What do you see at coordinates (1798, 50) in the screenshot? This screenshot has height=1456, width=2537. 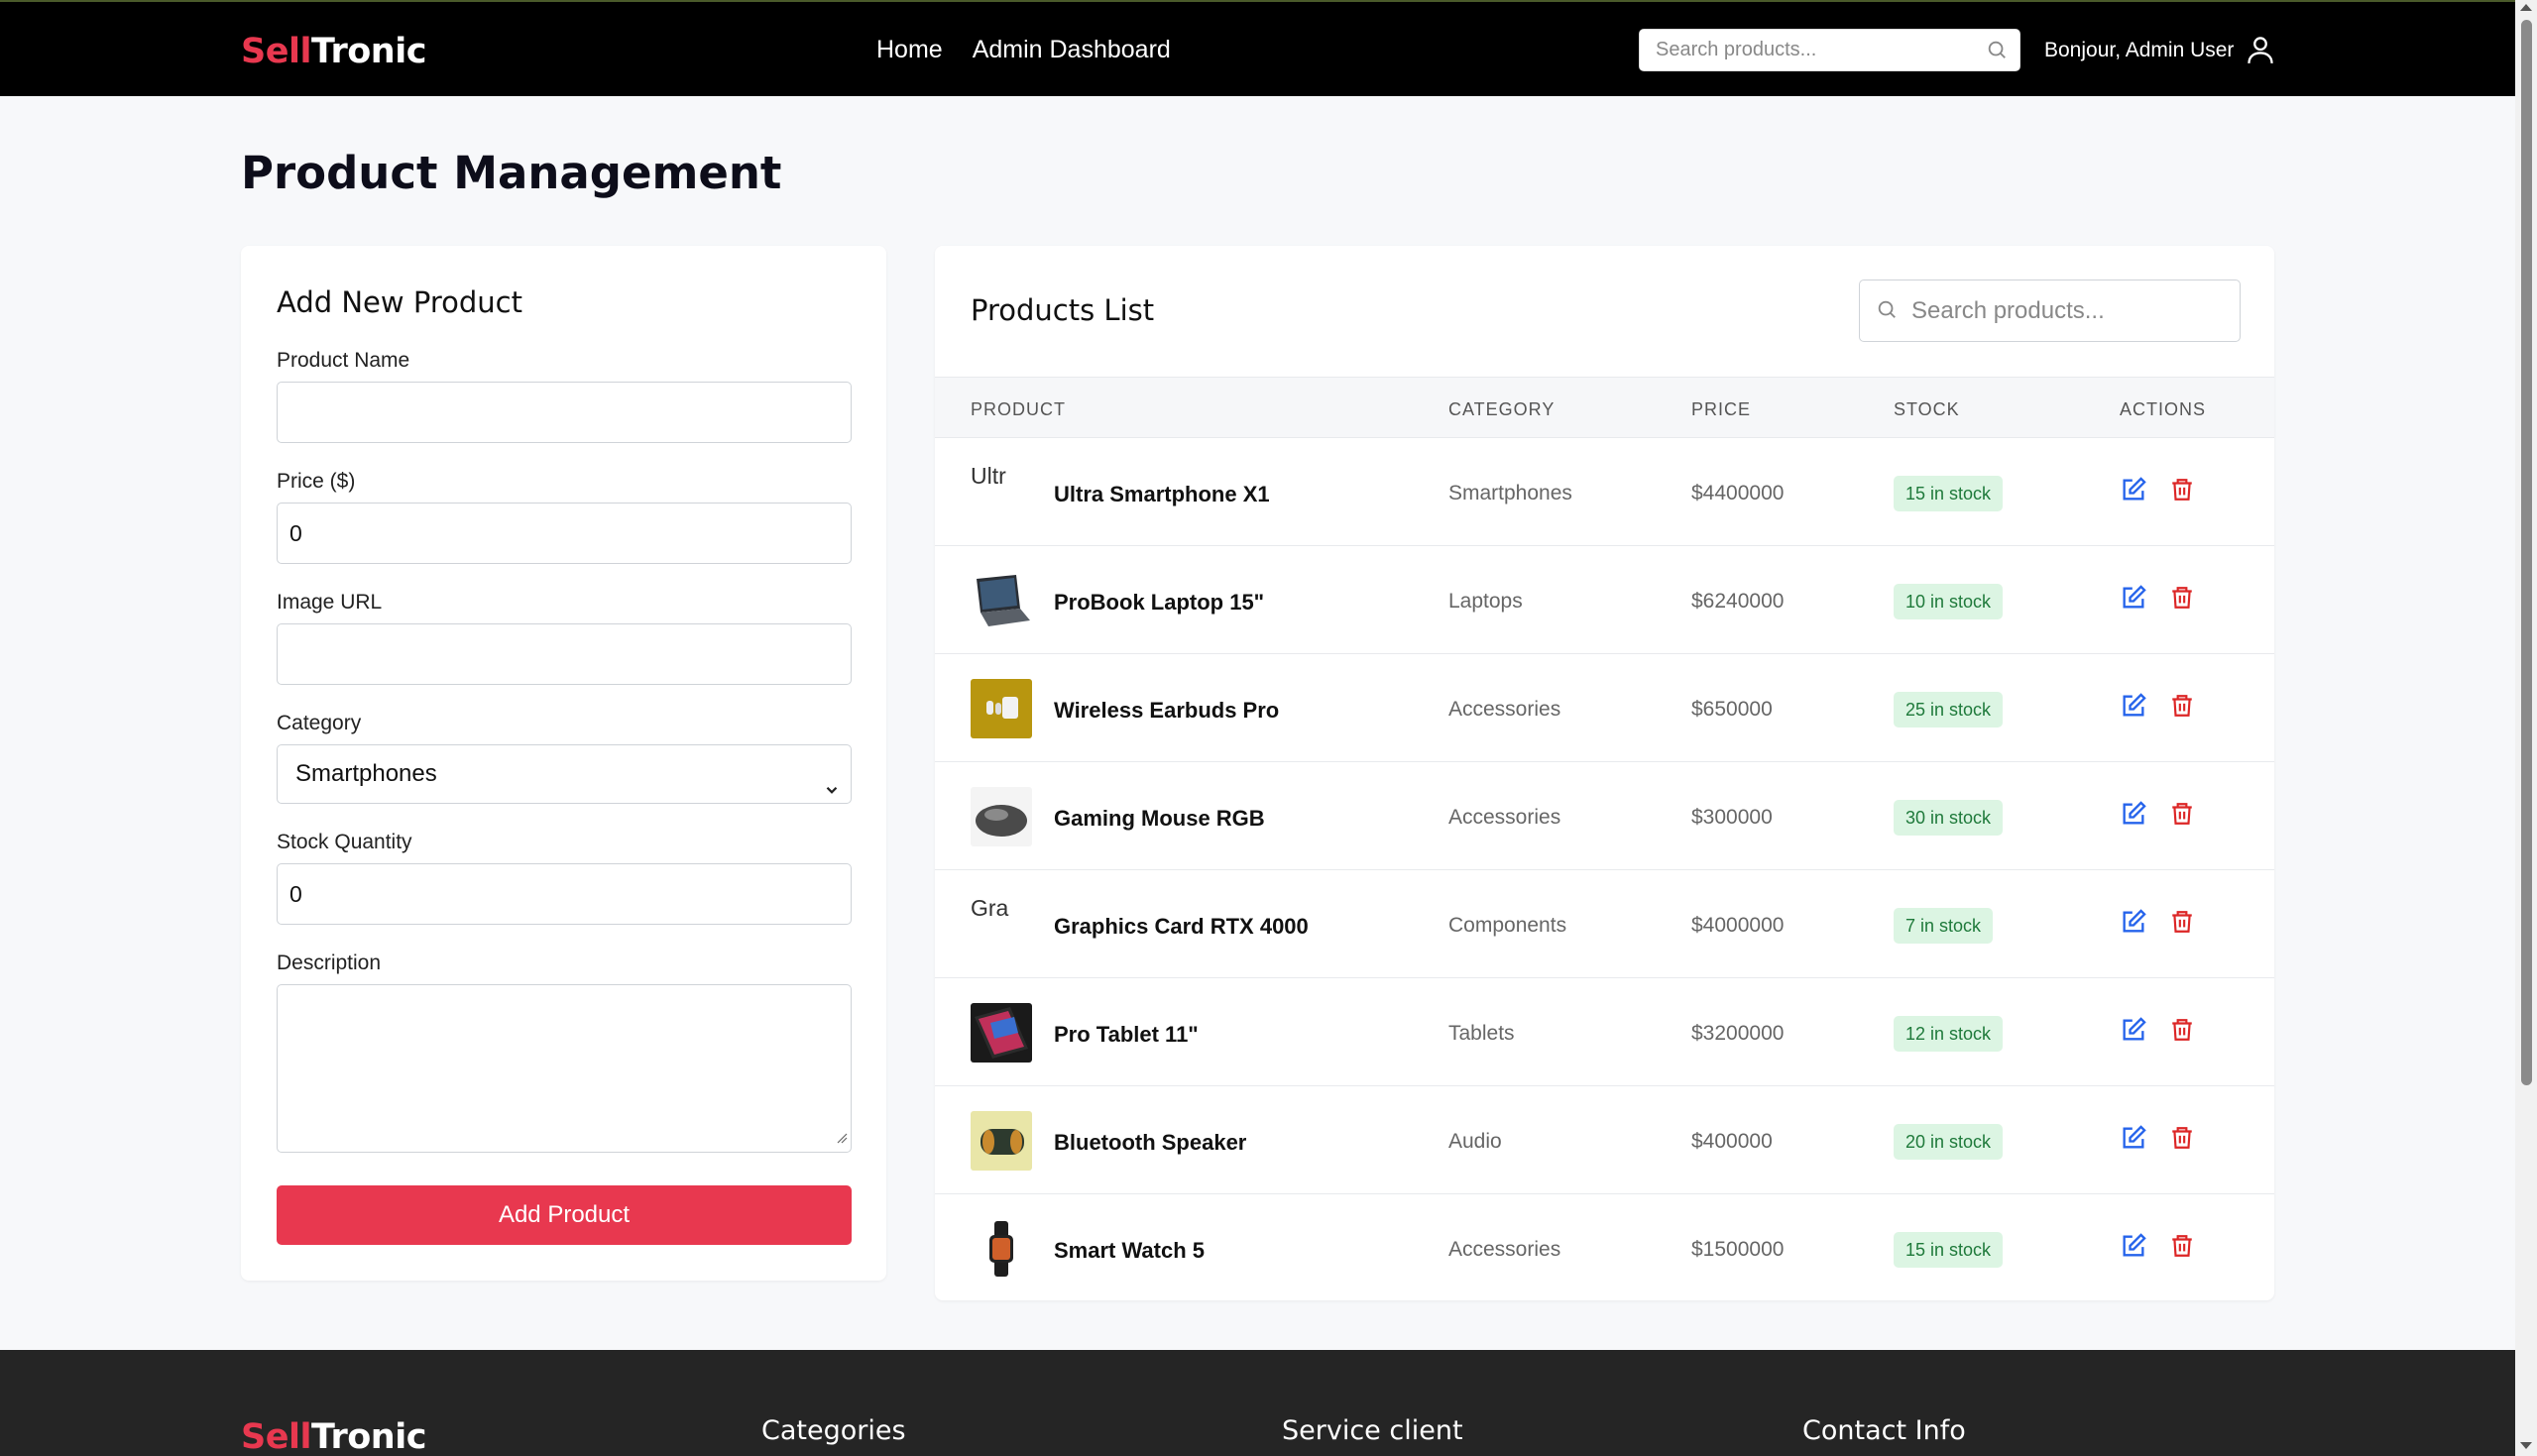 I see `nav-search-input` at bounding box center [1798, 50].